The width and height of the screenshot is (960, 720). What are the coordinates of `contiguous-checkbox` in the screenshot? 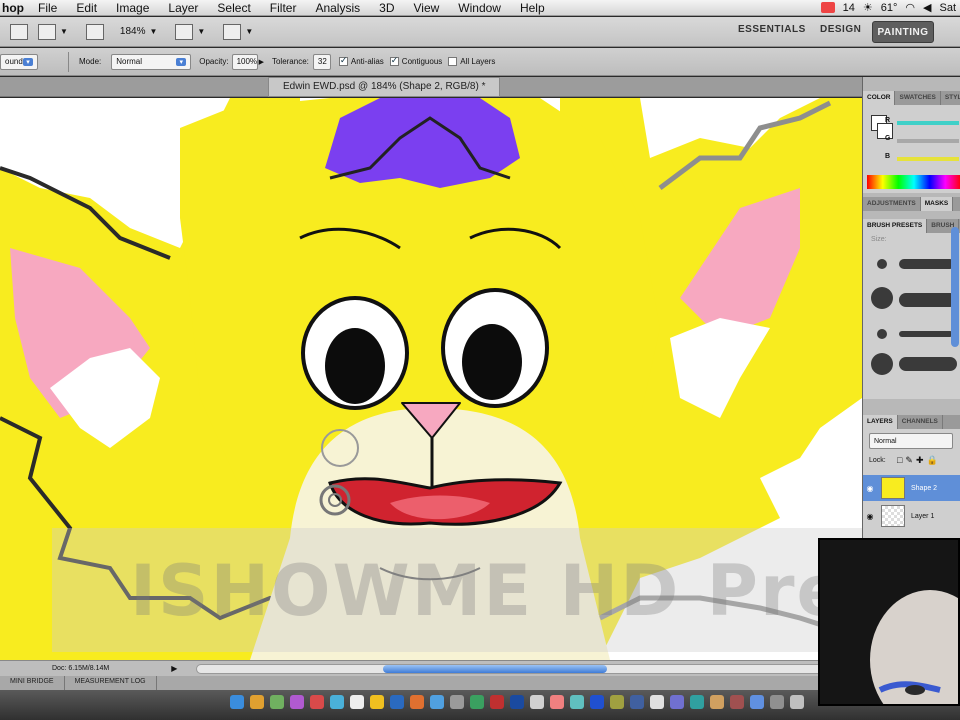 It's located at (394, 61).